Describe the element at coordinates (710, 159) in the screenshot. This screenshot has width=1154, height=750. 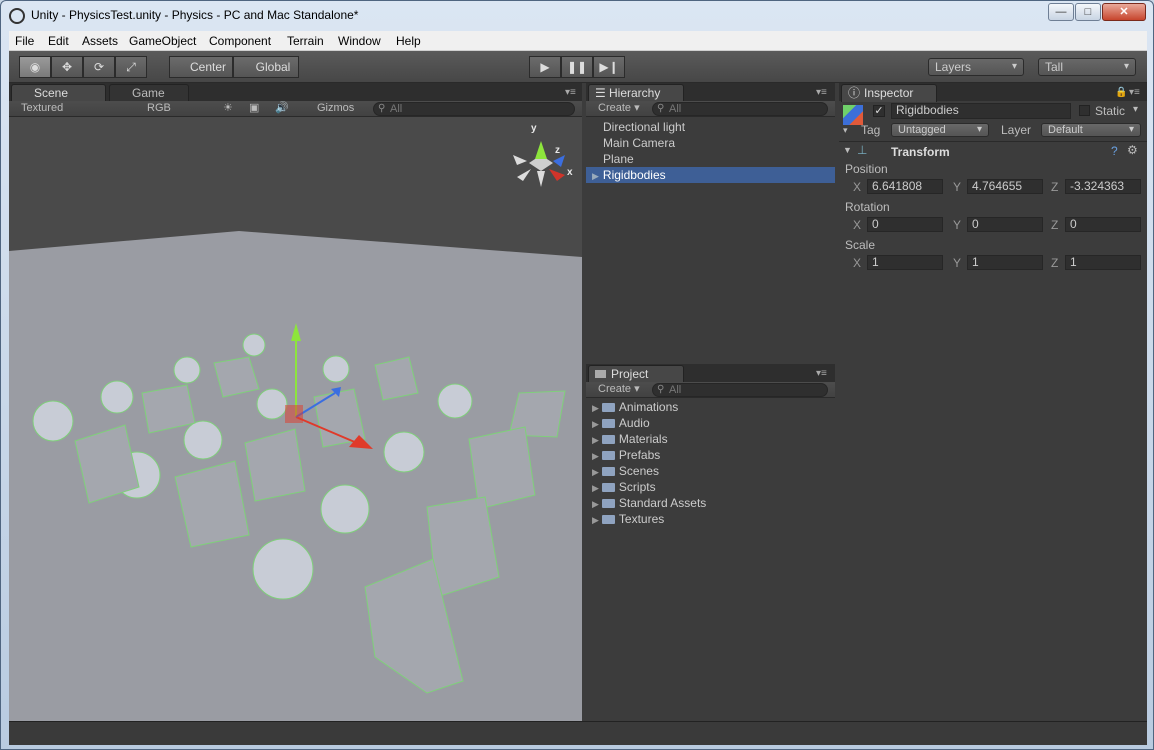
I see `hierarchy-item: Plane` at that location.